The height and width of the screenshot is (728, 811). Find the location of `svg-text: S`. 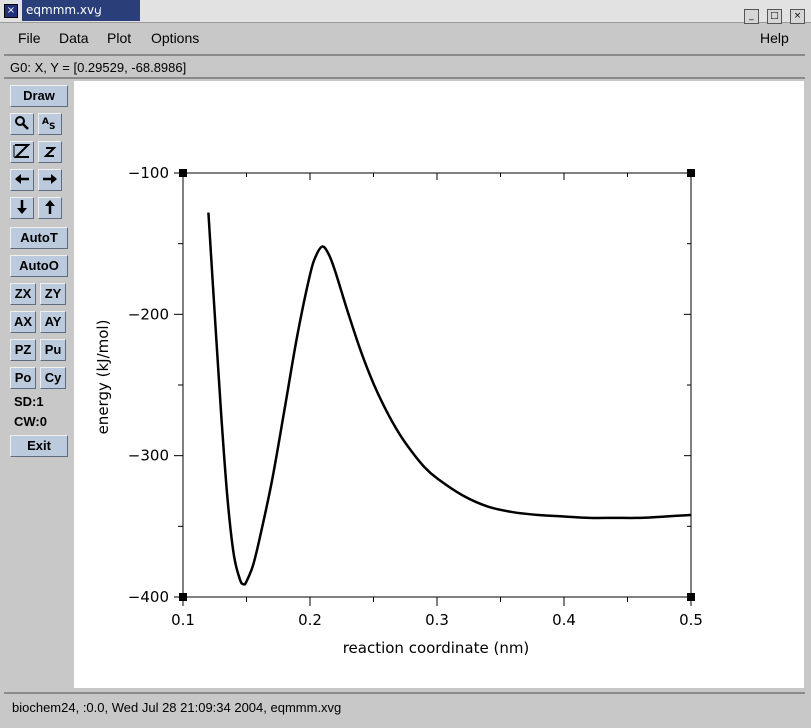

svg-text: S is located at coordinates (52, 127).